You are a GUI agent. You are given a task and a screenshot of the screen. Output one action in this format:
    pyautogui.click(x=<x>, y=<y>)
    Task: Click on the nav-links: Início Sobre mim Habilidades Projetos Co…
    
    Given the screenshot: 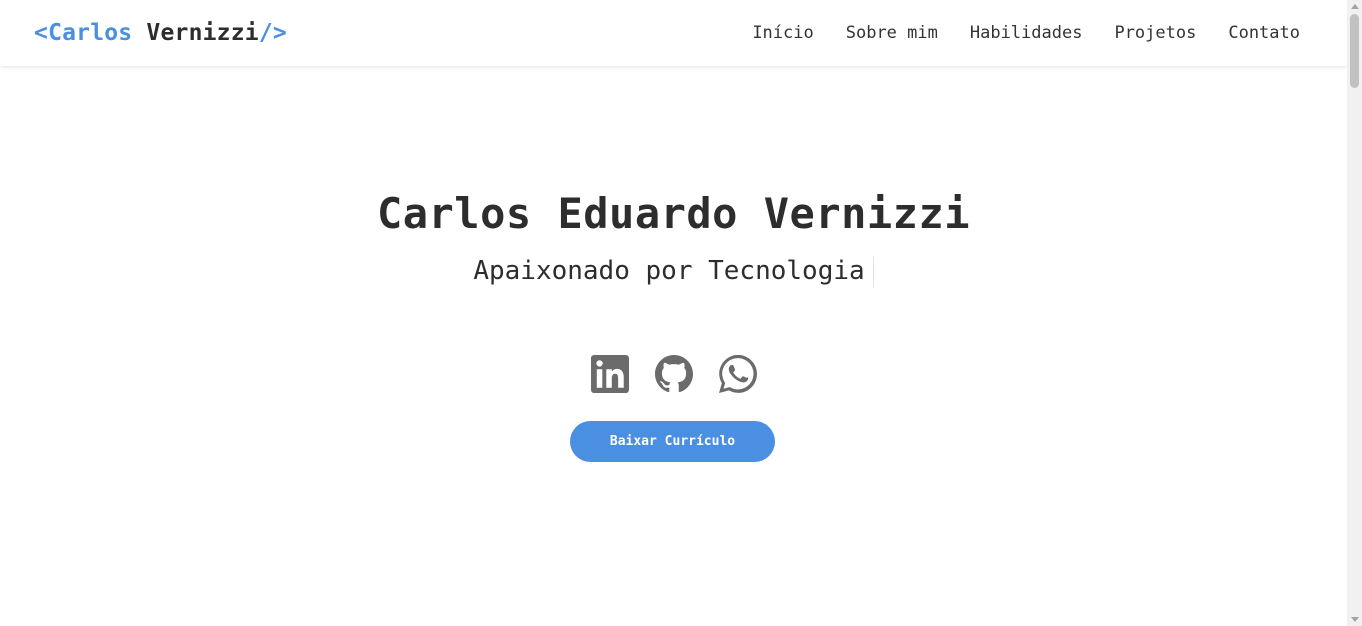 What is the action you would take?
    pyautogui.click(x=1026, y=33)
    